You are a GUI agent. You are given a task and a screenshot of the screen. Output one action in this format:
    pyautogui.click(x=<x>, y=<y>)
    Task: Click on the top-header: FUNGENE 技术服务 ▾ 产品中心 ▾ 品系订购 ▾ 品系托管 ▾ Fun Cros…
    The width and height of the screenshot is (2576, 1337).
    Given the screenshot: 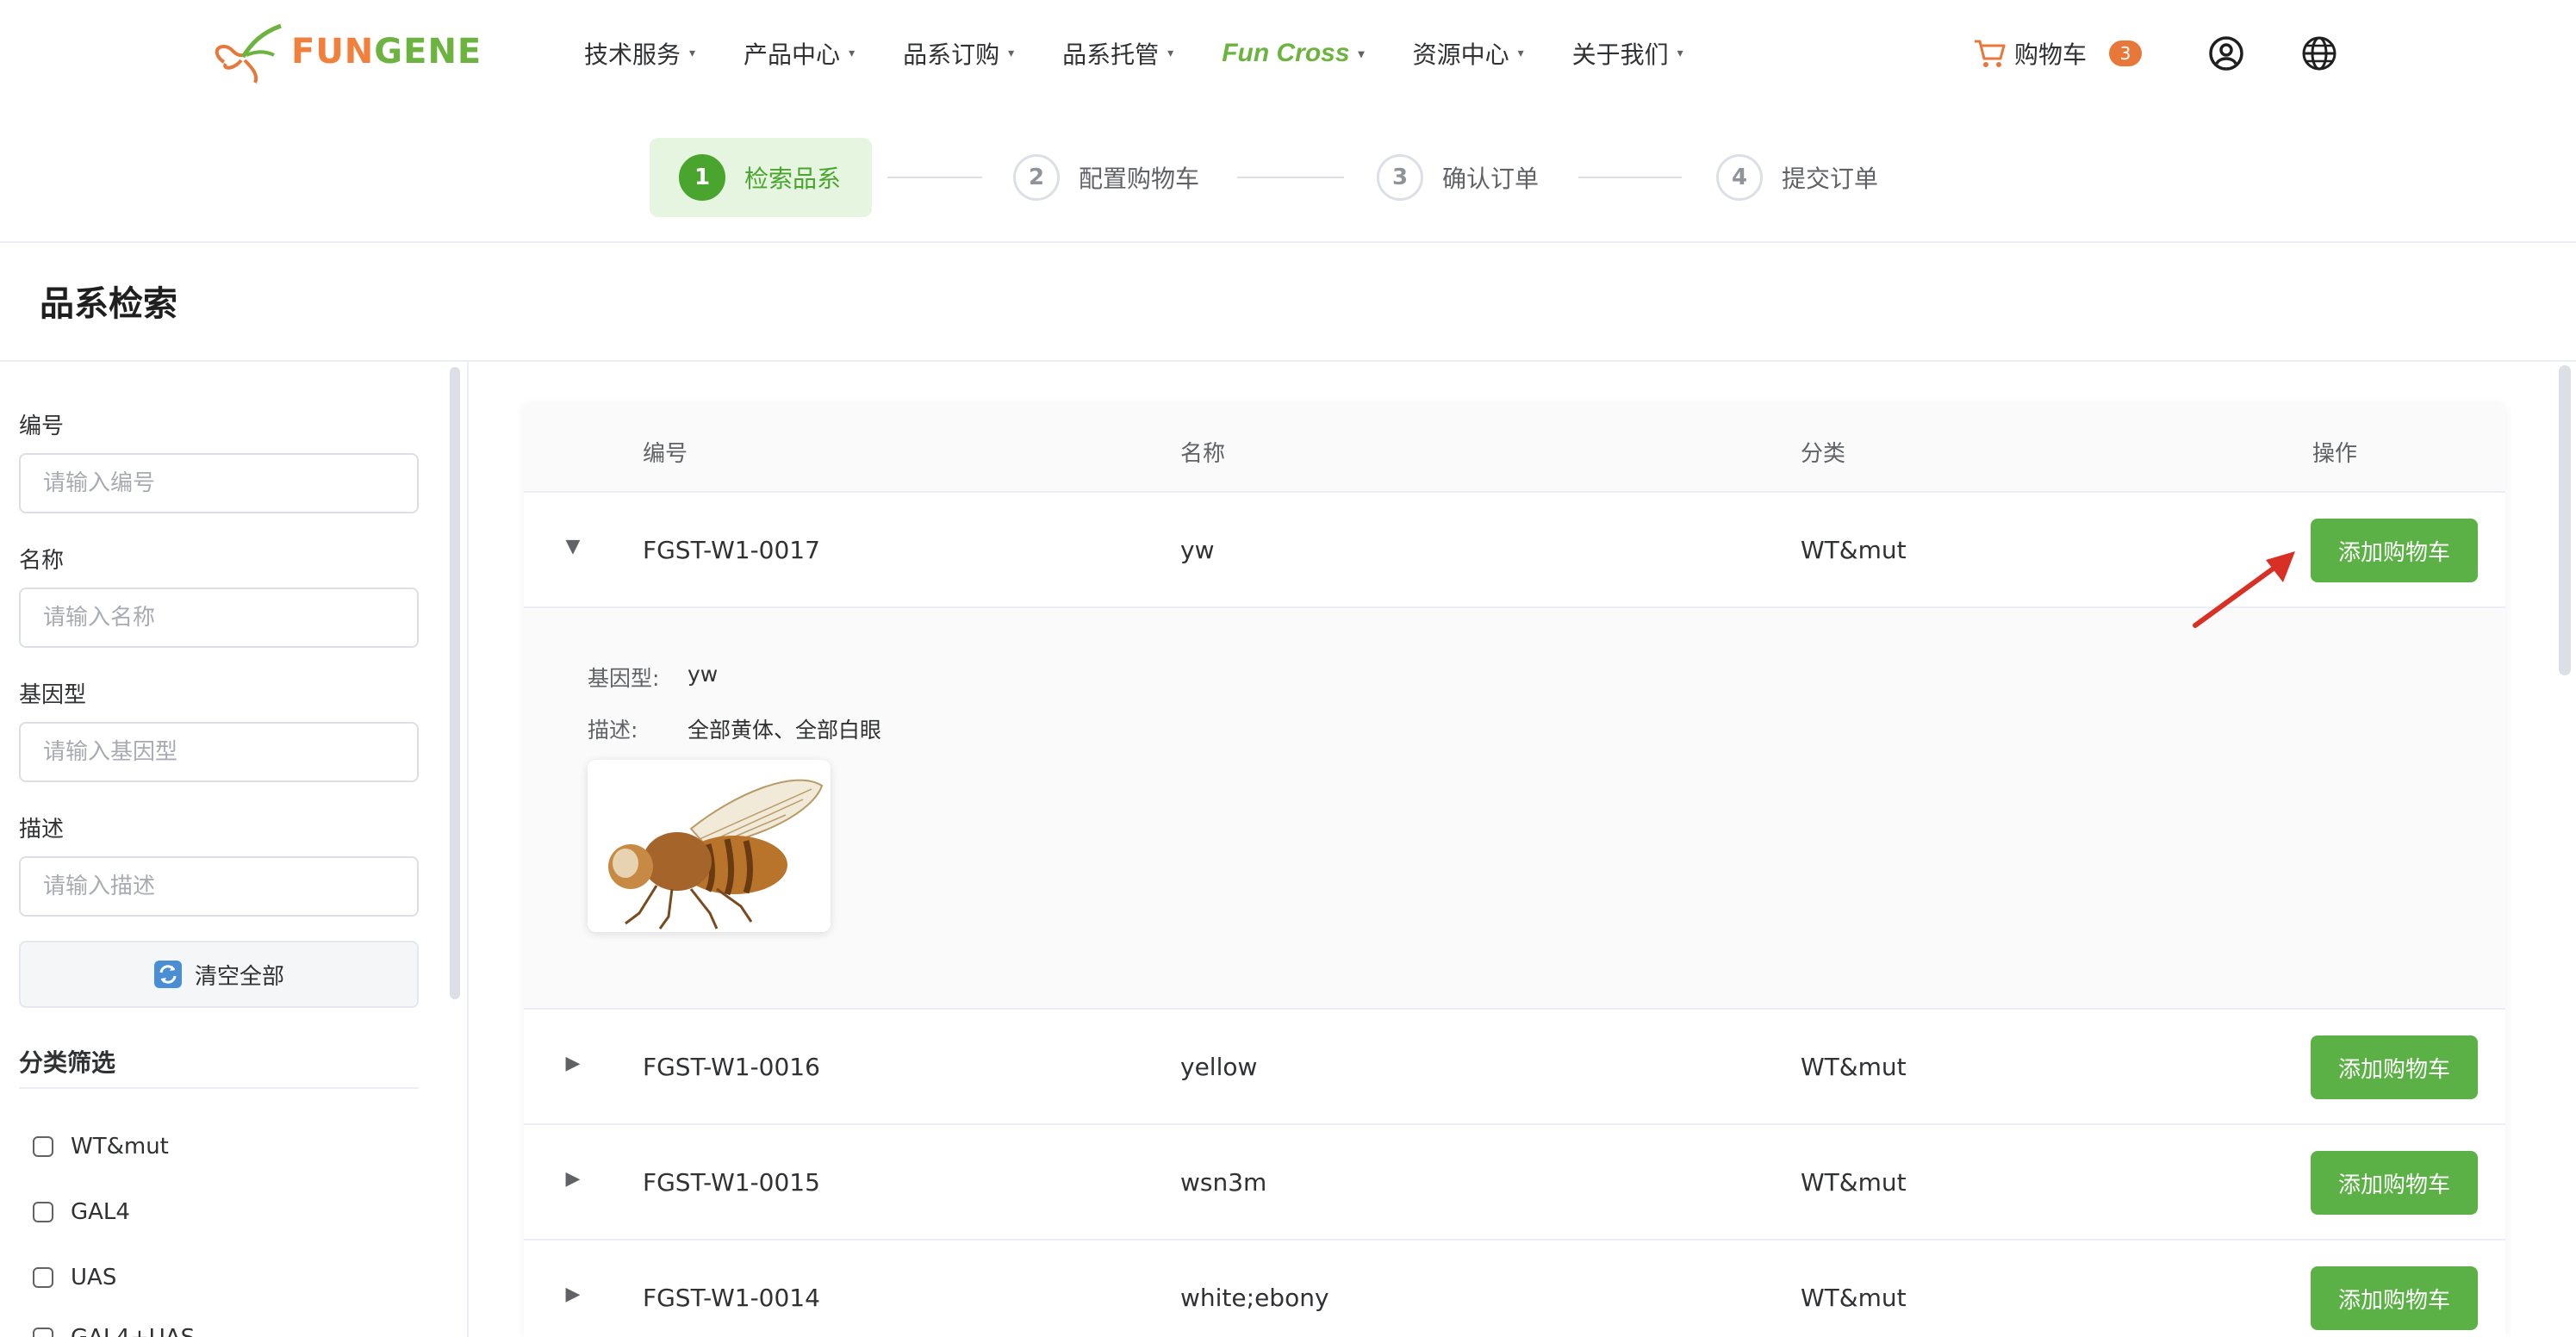 What is the action you would take?
    pyautogui.click(x=1288, y=53)
    